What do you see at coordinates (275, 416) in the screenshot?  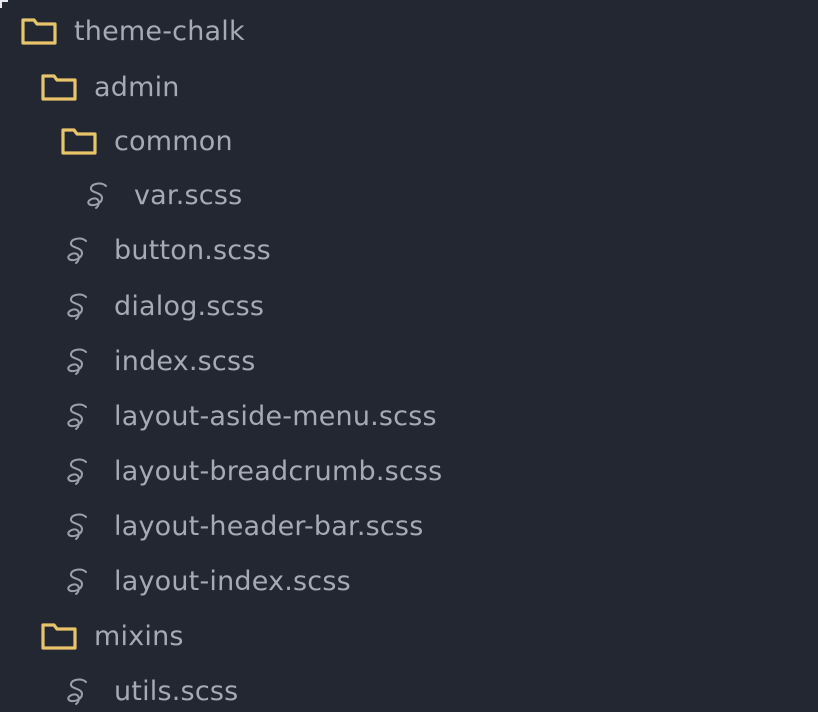 I see `tree-item-label: layout-aside-menu.scss` at bounding box center [275, 416].